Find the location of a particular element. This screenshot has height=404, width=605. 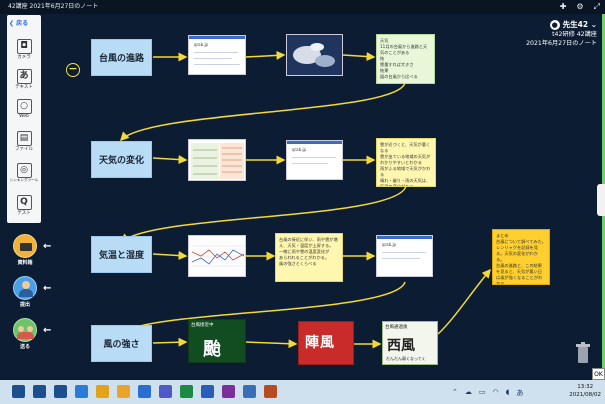

user-info: ● 先生42 ⌄ t42研修 42講座 2021年6月27日のノート is located at coordinates (561, 34).